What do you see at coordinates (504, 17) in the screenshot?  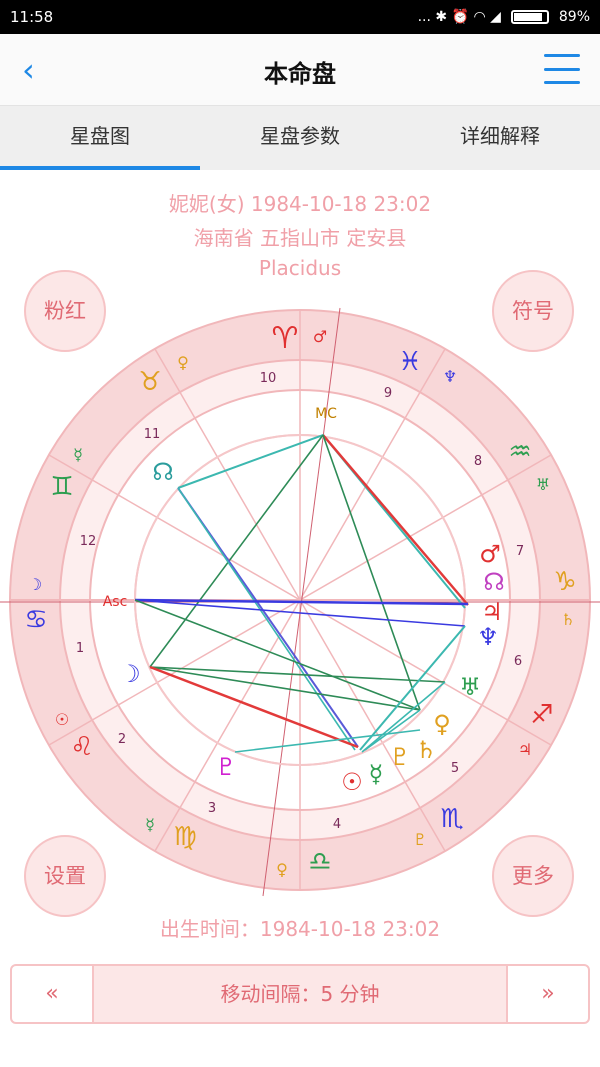 I see `status-icons: ... ✱ ⏰ ◠ ◢ 89%` at bounding box center [504, 17].